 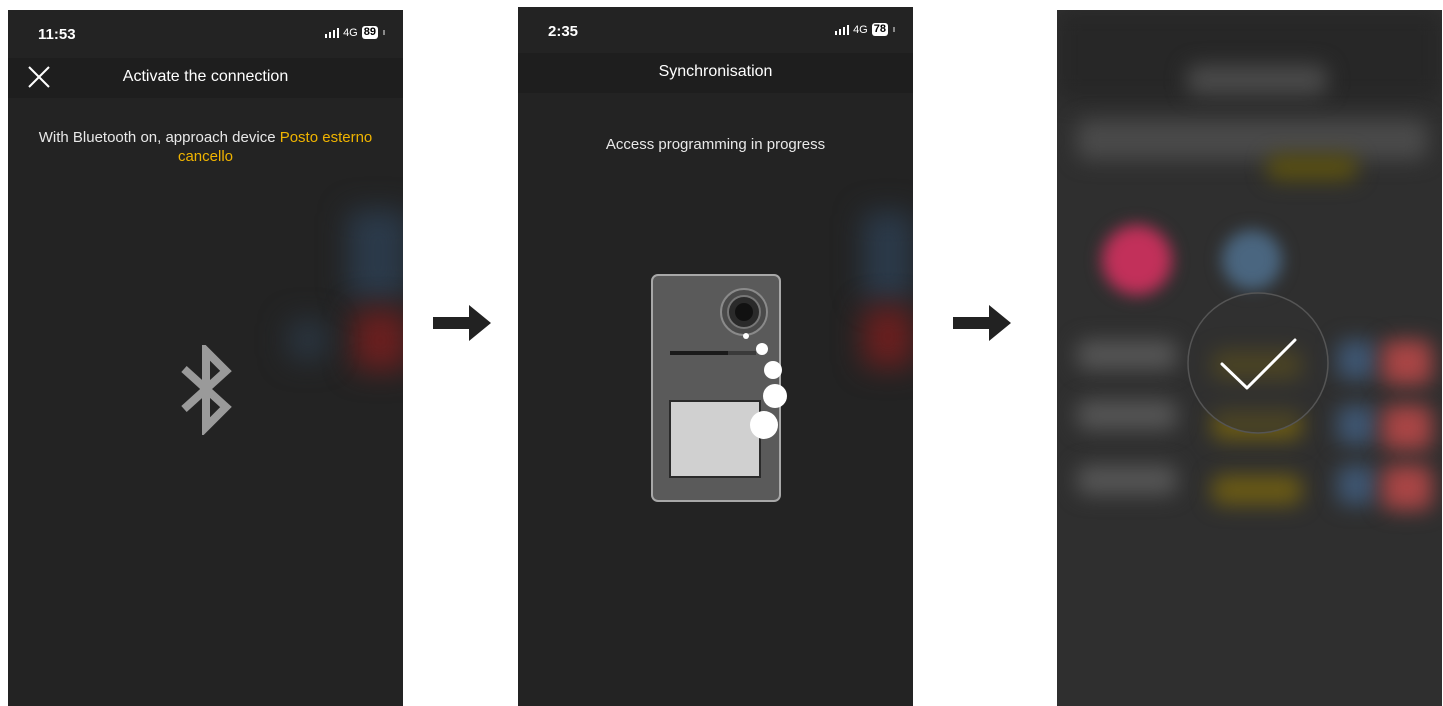 What do you see at coordinates (563, 31) in the screenshot?
I see `status-time: 2:35` at bounding box center [563, 31].